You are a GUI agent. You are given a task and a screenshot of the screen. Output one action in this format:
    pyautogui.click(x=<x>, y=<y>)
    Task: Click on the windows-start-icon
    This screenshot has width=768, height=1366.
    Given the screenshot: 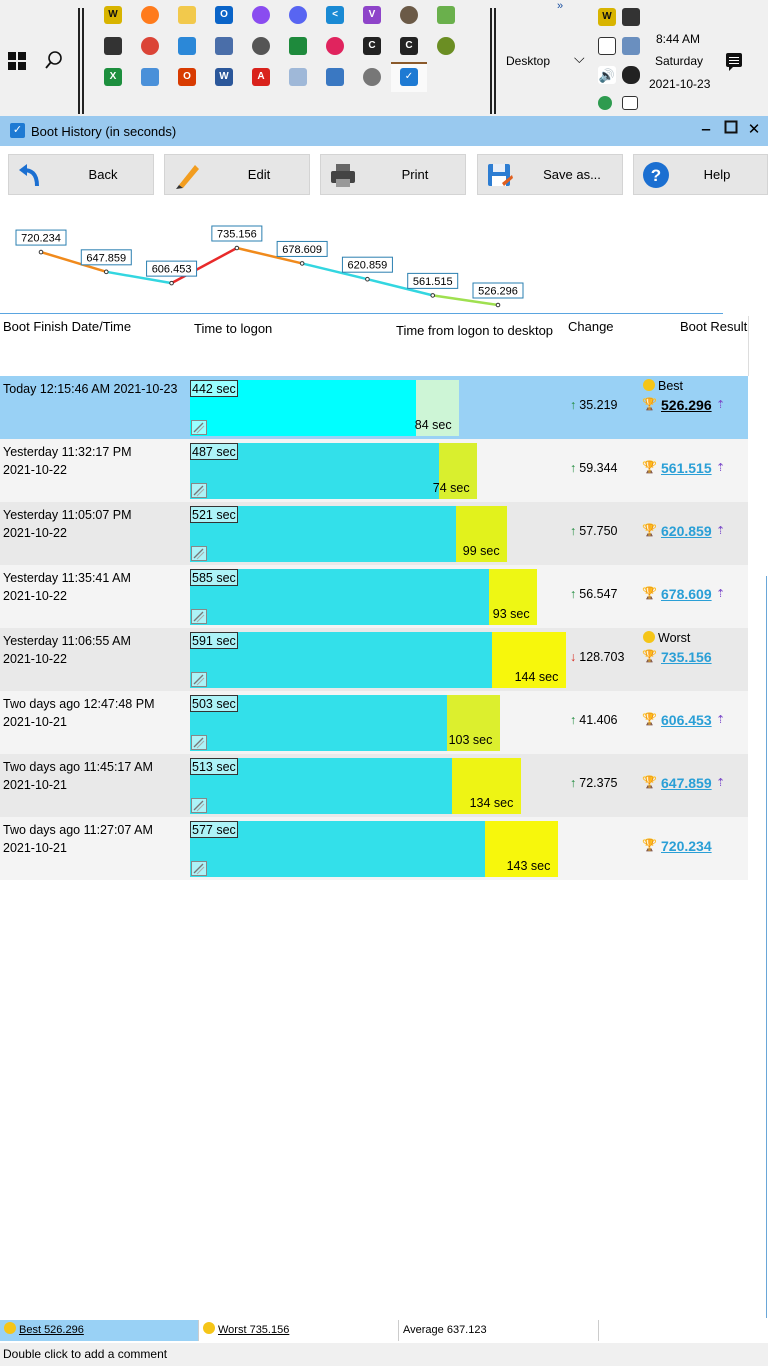 What is the action you would take?
    pyautogui.click(x=17, y=61)
    